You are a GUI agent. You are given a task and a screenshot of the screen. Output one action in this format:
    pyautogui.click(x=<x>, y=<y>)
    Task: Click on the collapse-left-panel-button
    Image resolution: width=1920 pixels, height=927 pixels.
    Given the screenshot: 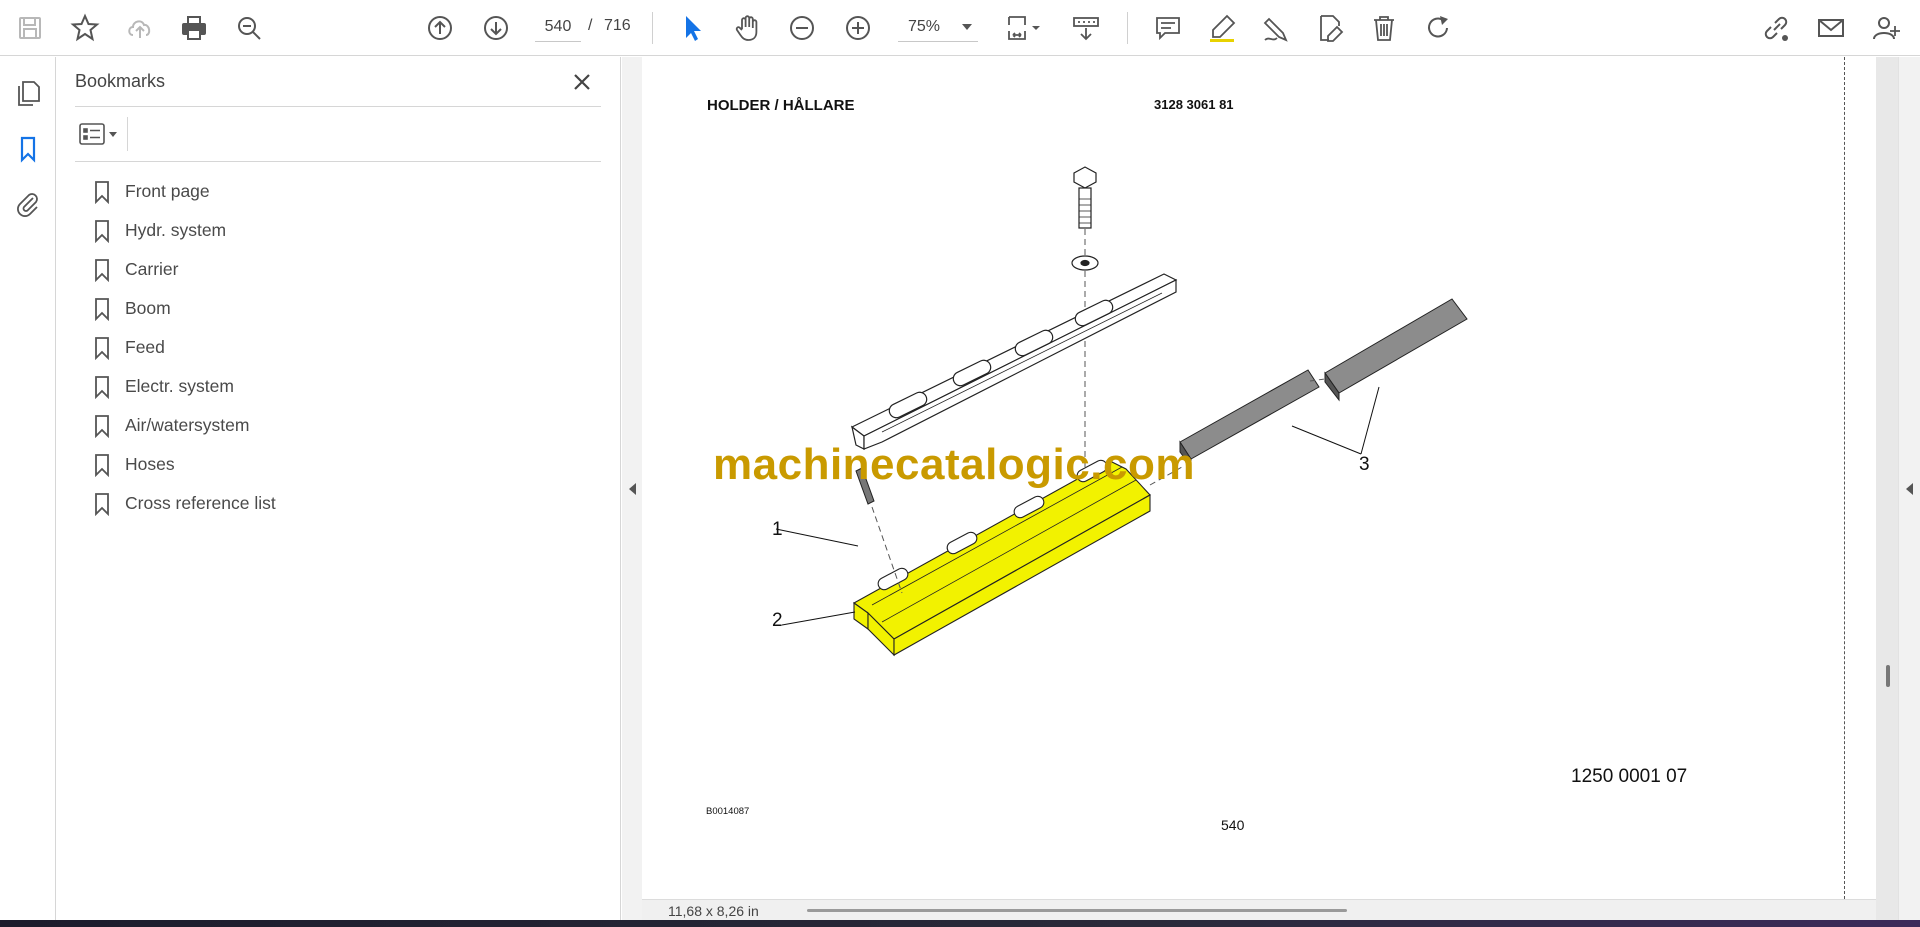 What is the action you would take?
    pyautogui.click(x=632, y=488)
    